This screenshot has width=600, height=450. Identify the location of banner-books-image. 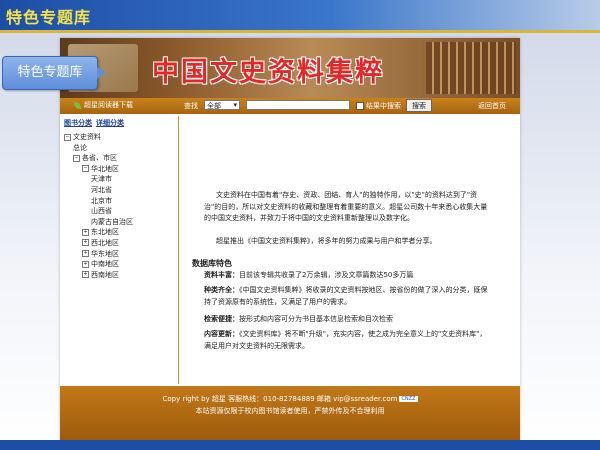
(471, 68).